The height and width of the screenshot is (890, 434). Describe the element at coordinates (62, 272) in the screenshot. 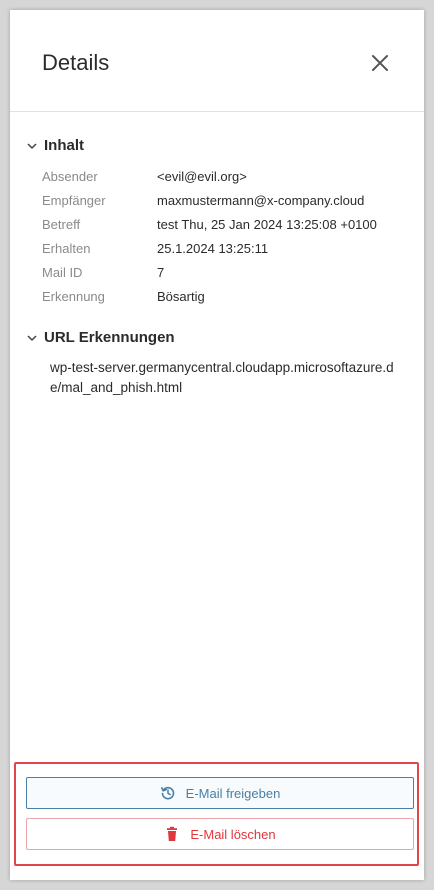

I see `detail-label: Mail ID` at that location.